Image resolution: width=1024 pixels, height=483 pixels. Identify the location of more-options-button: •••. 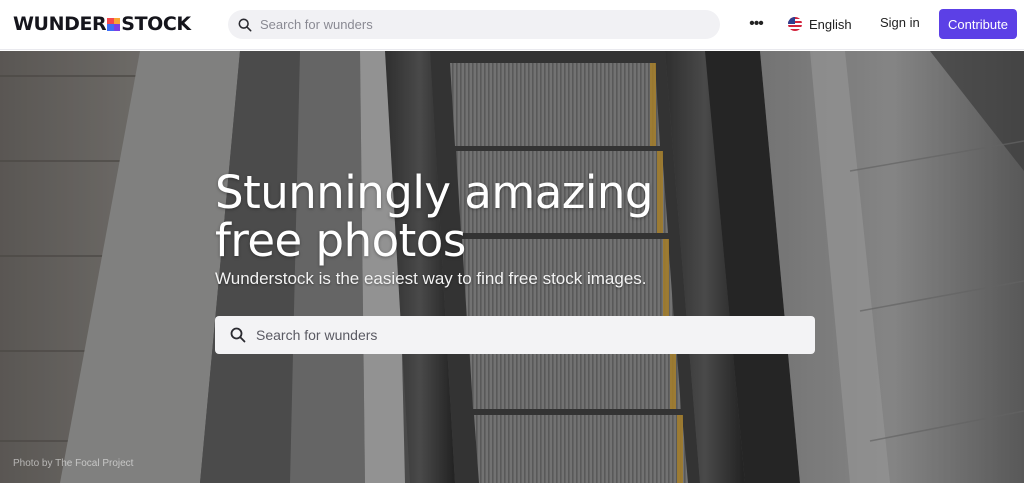
(756, 24).